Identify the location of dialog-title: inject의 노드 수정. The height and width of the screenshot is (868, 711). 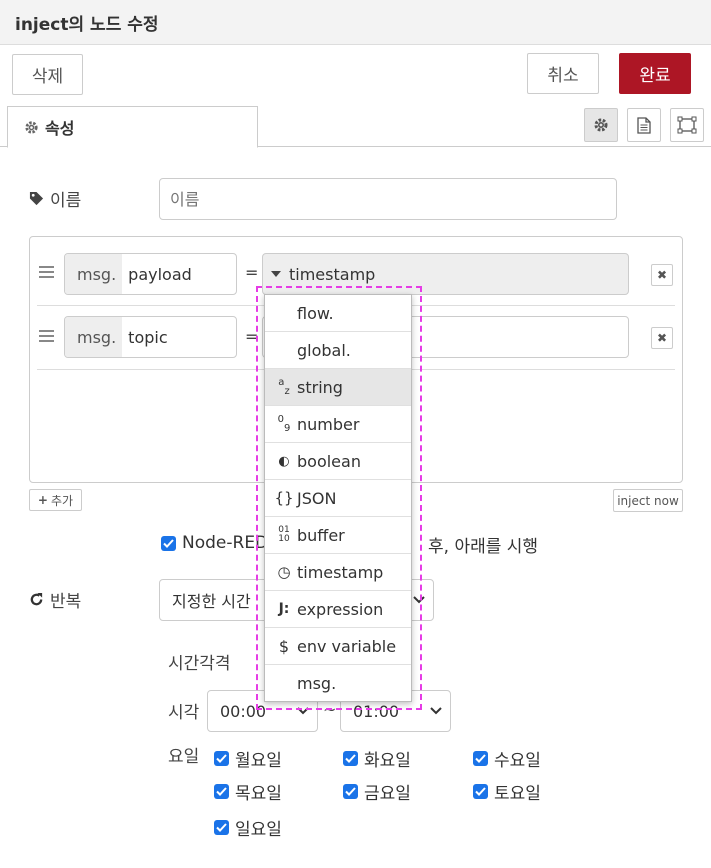
(87, 25).